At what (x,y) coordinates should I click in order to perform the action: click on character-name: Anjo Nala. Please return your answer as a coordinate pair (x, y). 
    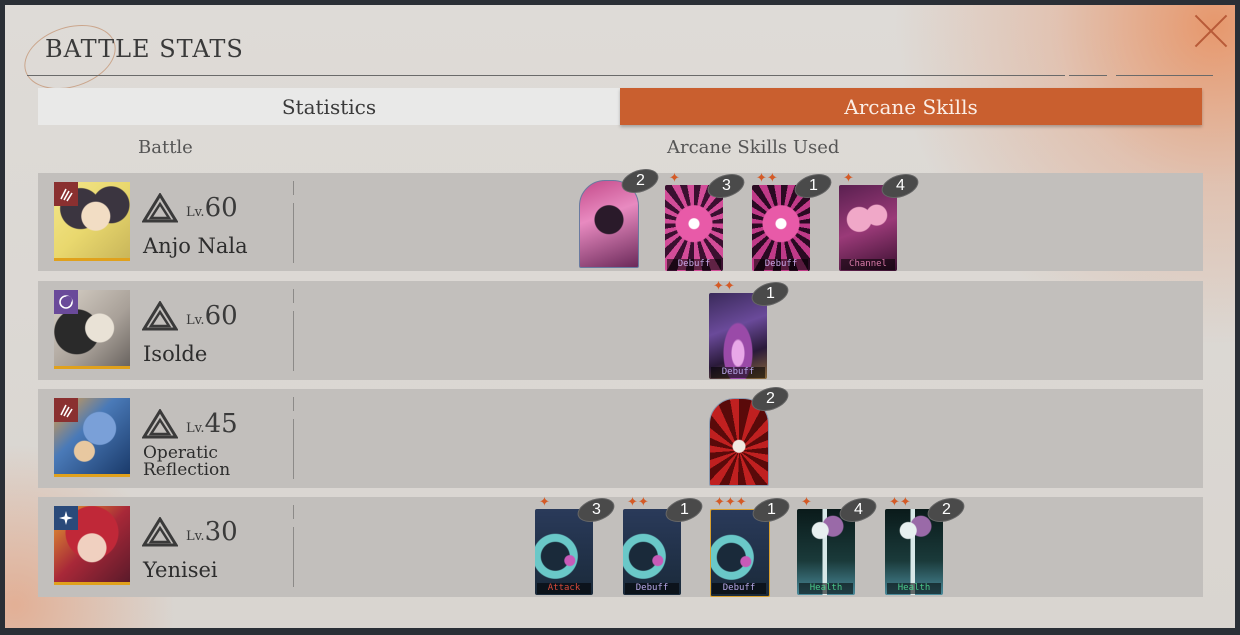
    Looking at the image, I should click on (195, 246).